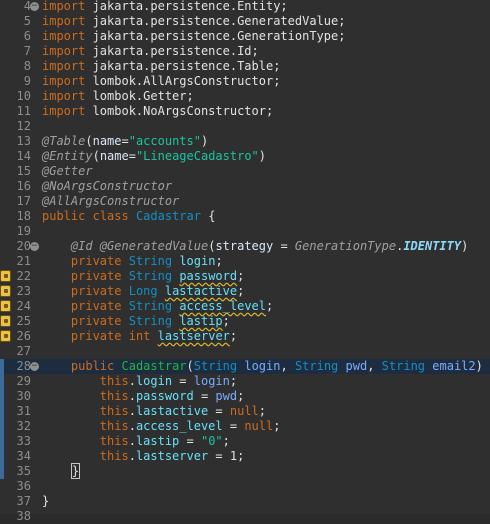  Describe the element at coordinates (245, 141) in the screenshot. I see `code-line: 13 @Table(name="accounts")` at that location.